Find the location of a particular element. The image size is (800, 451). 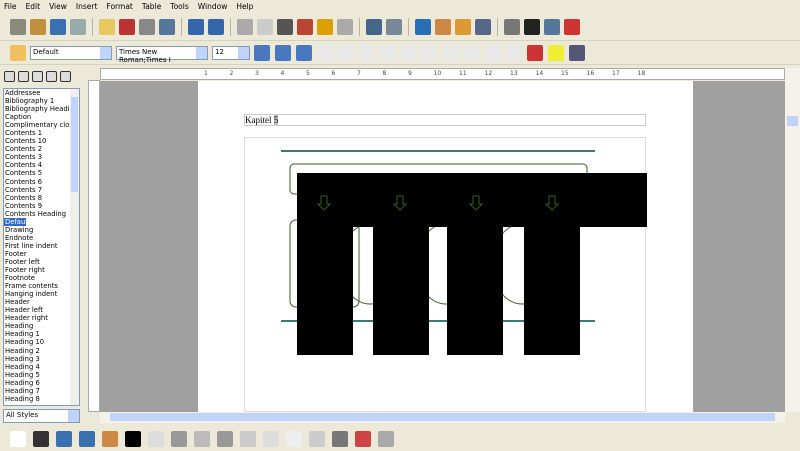

menu-help: Help is located at coordinates (244, 6).